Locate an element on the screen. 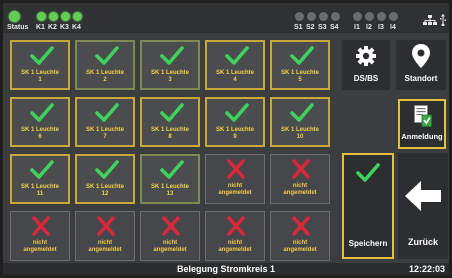  tile-label-line2: 7 is located at coordinates (105, 137).